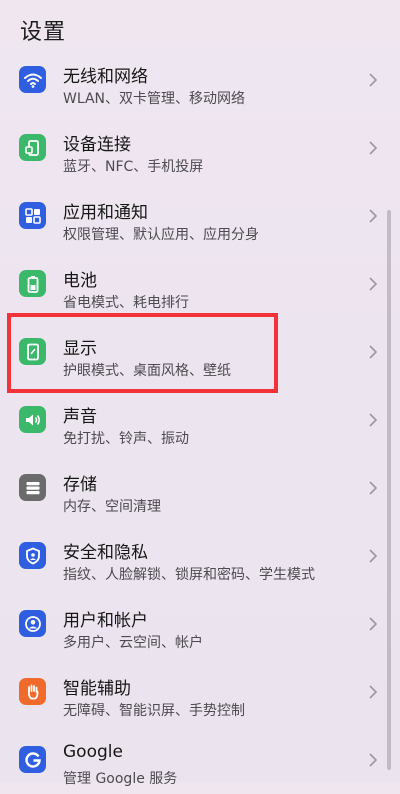 The width and height of the screenshot is (400, 794). What do you see at coordinates (32, 215) in the screenshot?
I see `apps-icon` at bounding box center [32, 215].